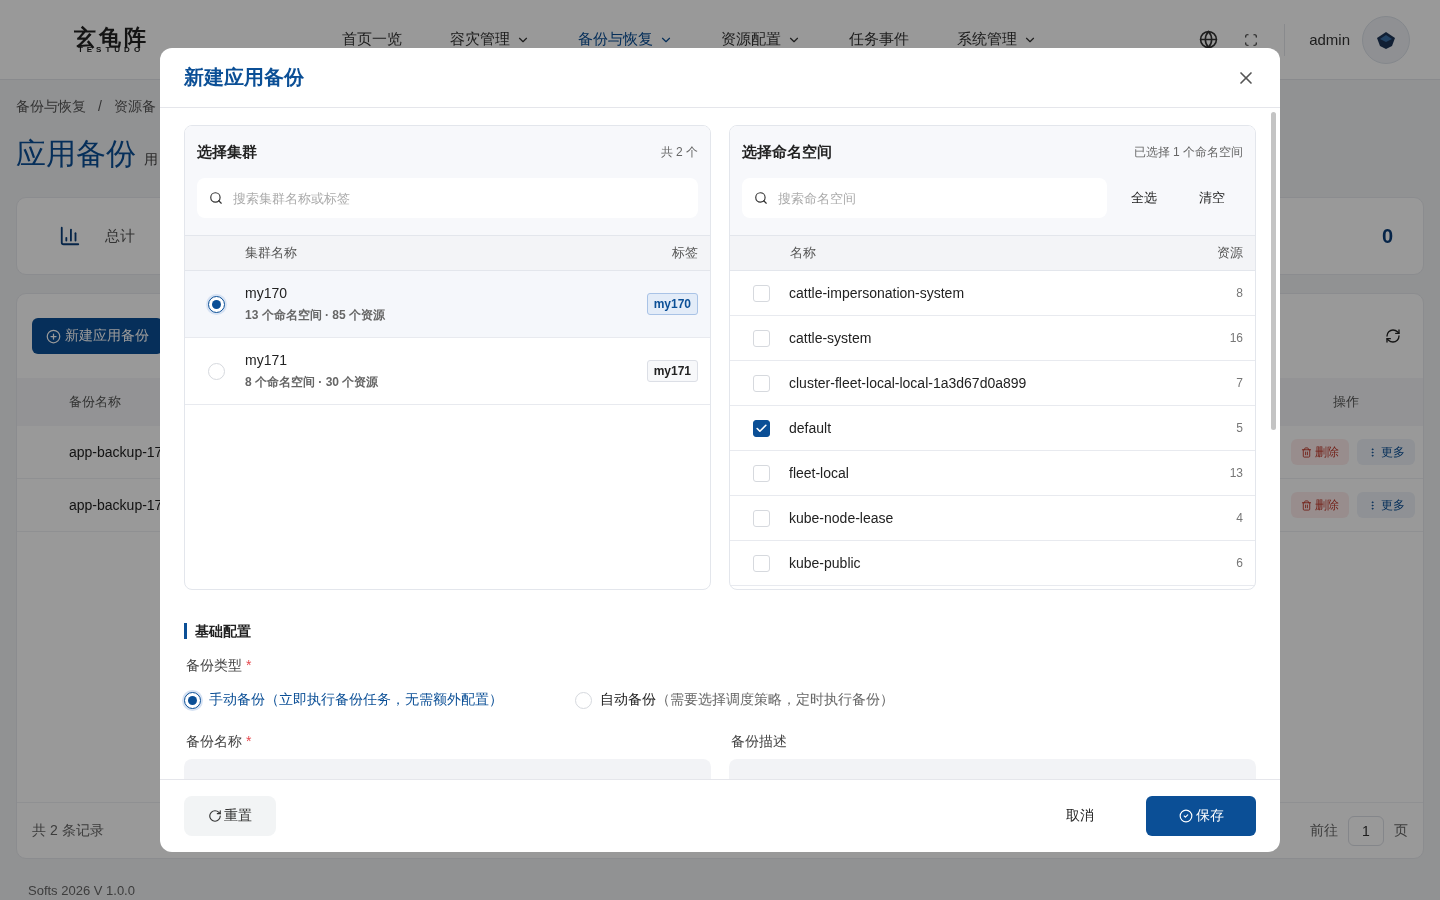 Image resolution: width=1440 pixels, height=900 pixels. I want to click on radio-option: 手动备份（立即执行备份任务，无需额外配置）, so click(343, 700).